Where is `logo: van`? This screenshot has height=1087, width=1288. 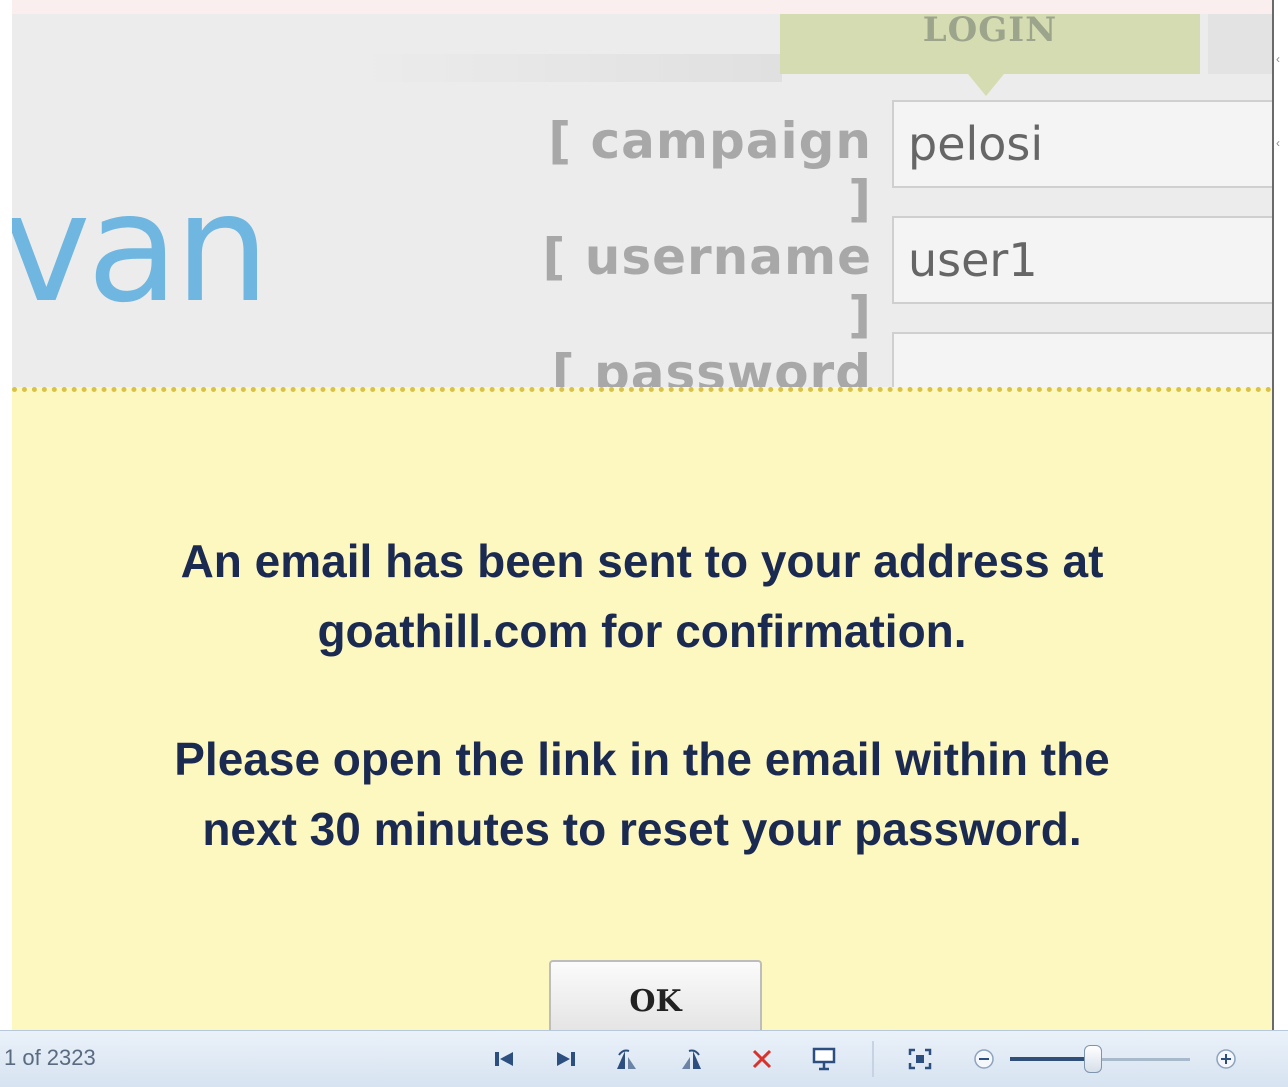
logo: van is located at coordinates (141, 249).